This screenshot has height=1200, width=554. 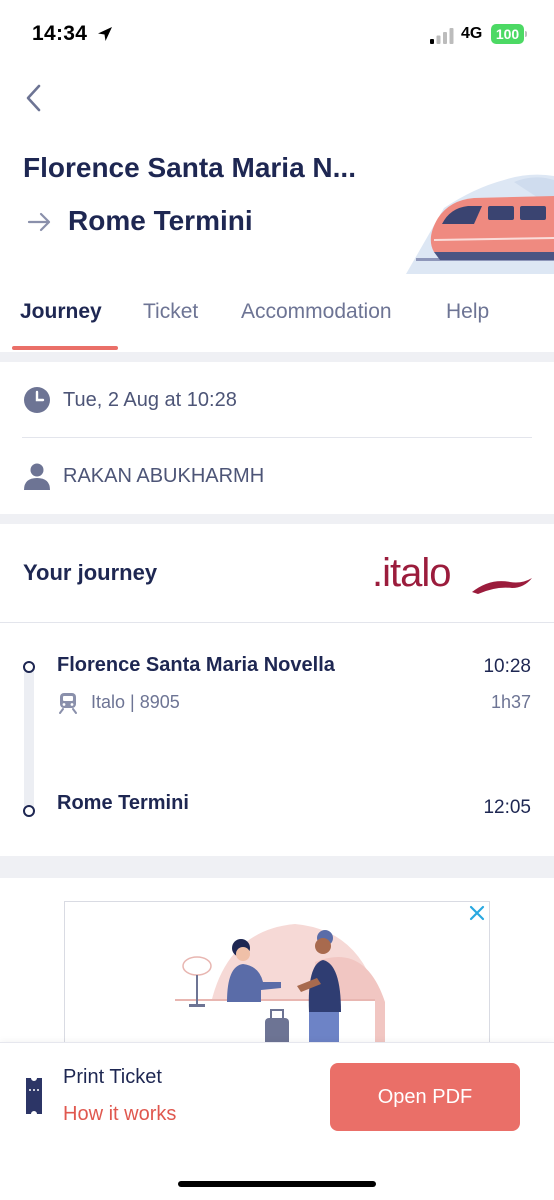 I want to click on tab-journey: Journey, so click(x=61, y=312).